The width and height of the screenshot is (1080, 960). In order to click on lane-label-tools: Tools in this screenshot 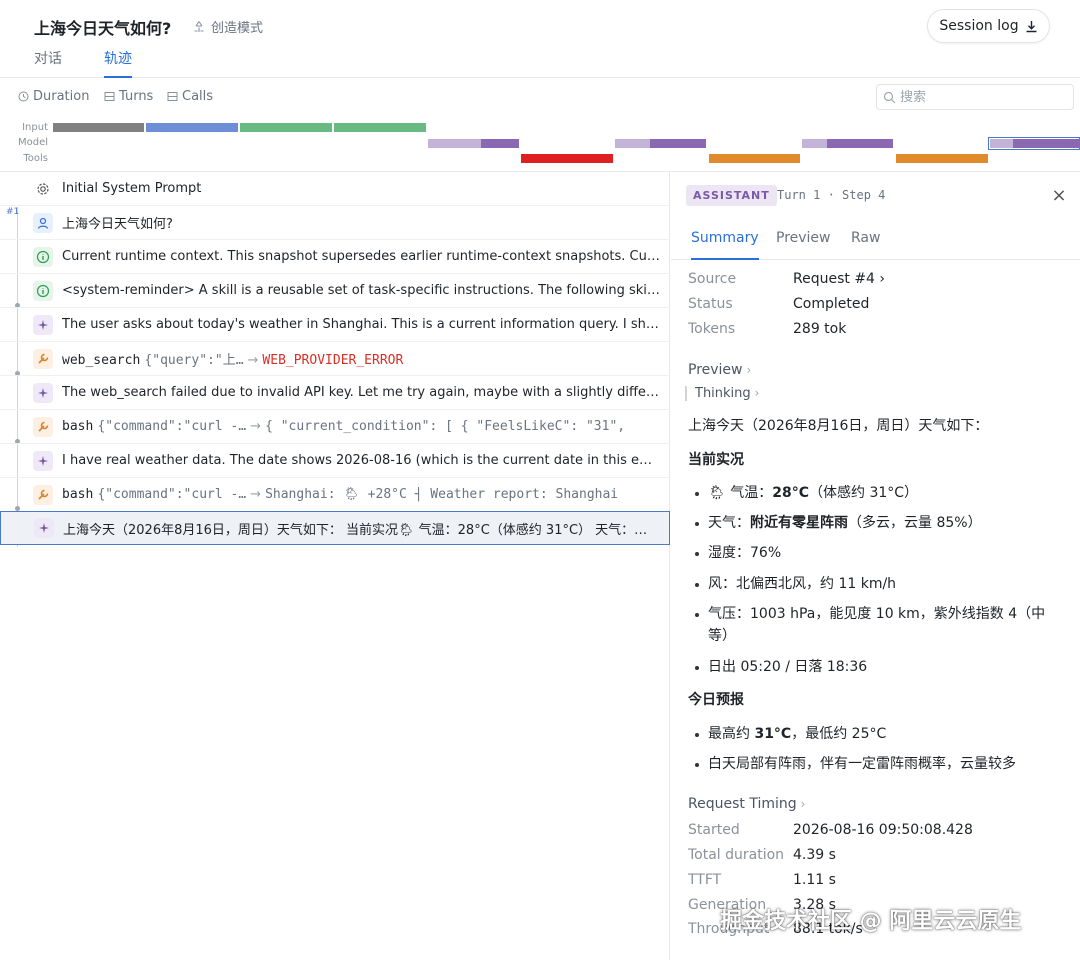, I will do `click(35, 158)`.